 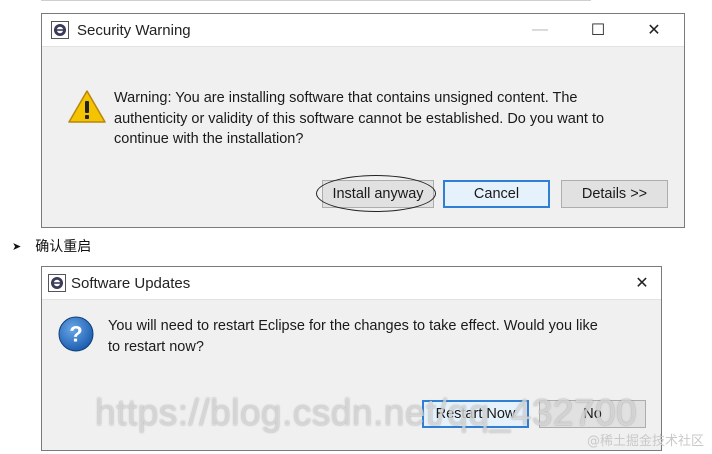 I want to click on question-icon: ?, so click(x=76, y=334).